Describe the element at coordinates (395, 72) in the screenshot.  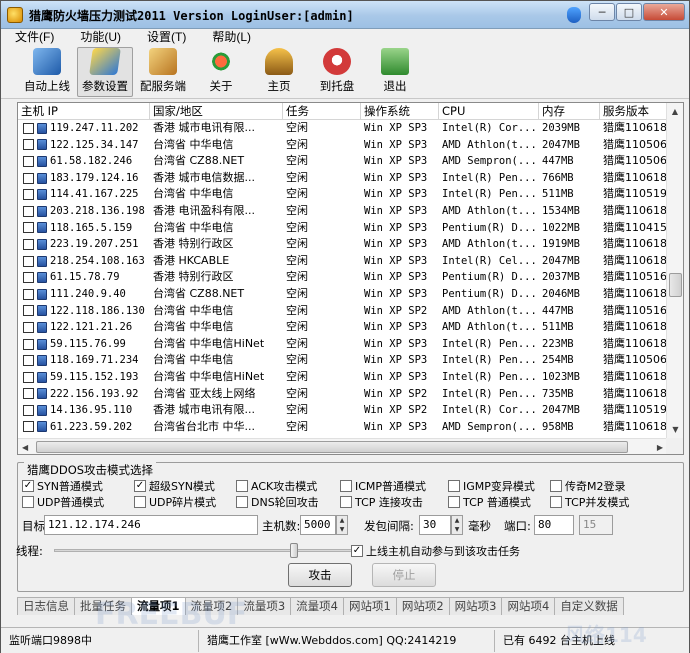
I see `exit-button: 退出` at that location.